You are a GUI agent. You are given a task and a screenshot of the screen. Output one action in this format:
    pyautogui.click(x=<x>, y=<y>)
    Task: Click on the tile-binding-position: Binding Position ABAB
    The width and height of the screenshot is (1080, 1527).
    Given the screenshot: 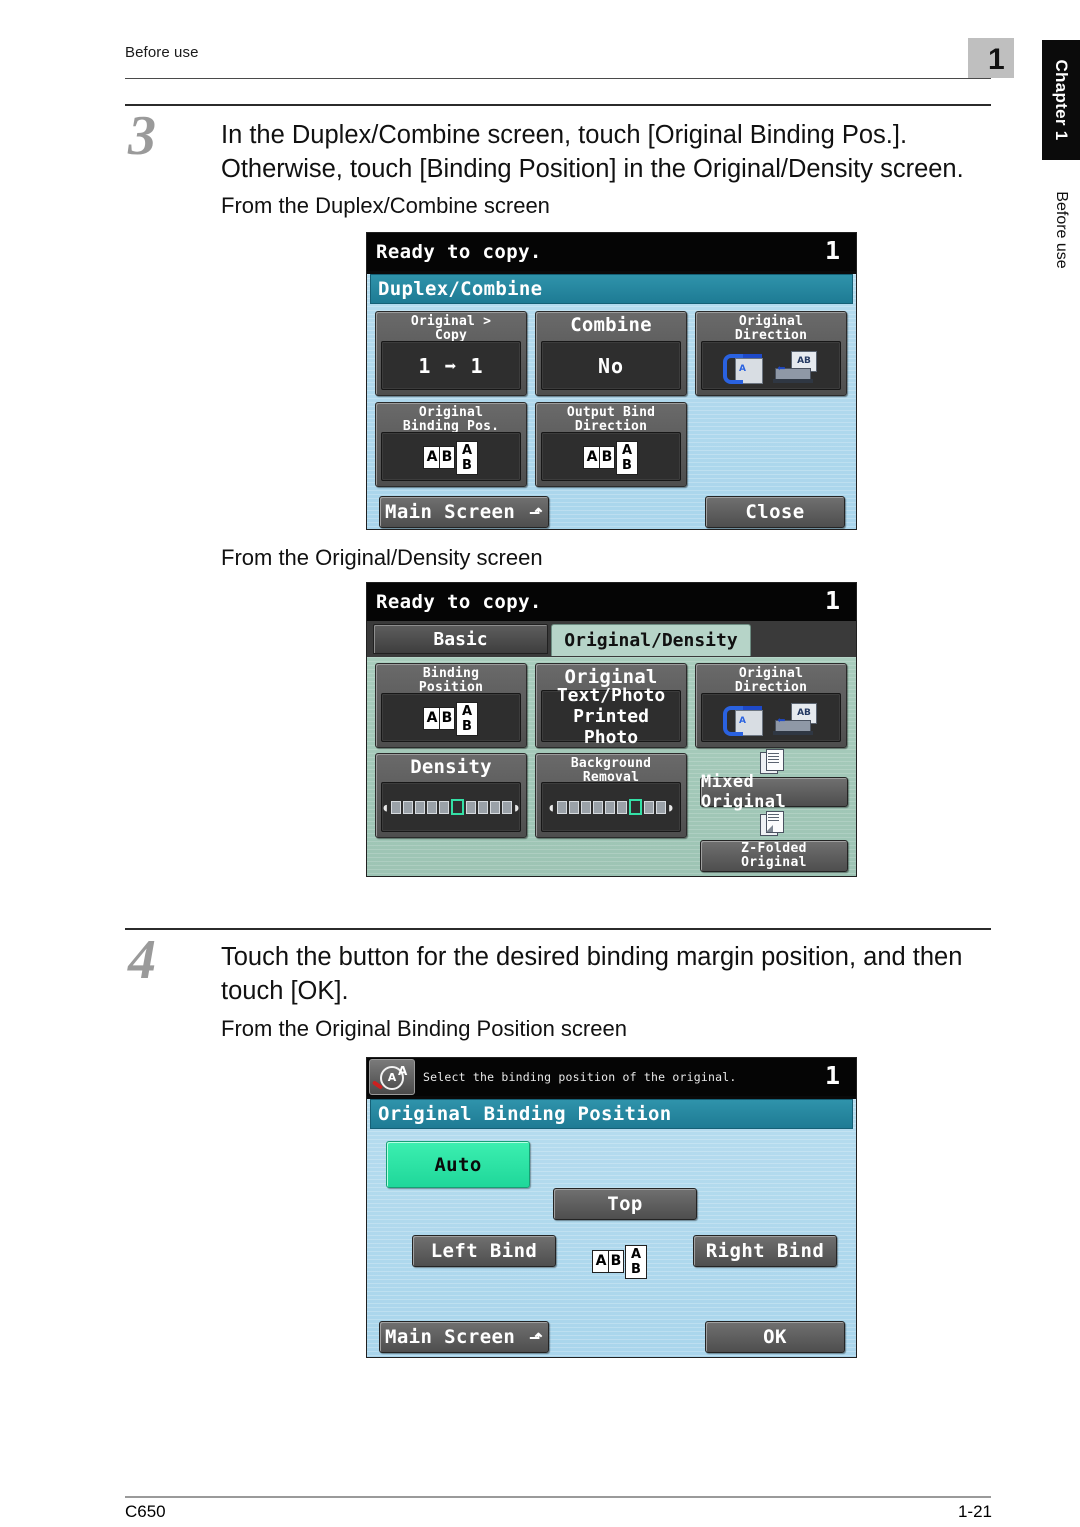 What is the action you would take?
    pyautogui.click(x=451, y=705)
    